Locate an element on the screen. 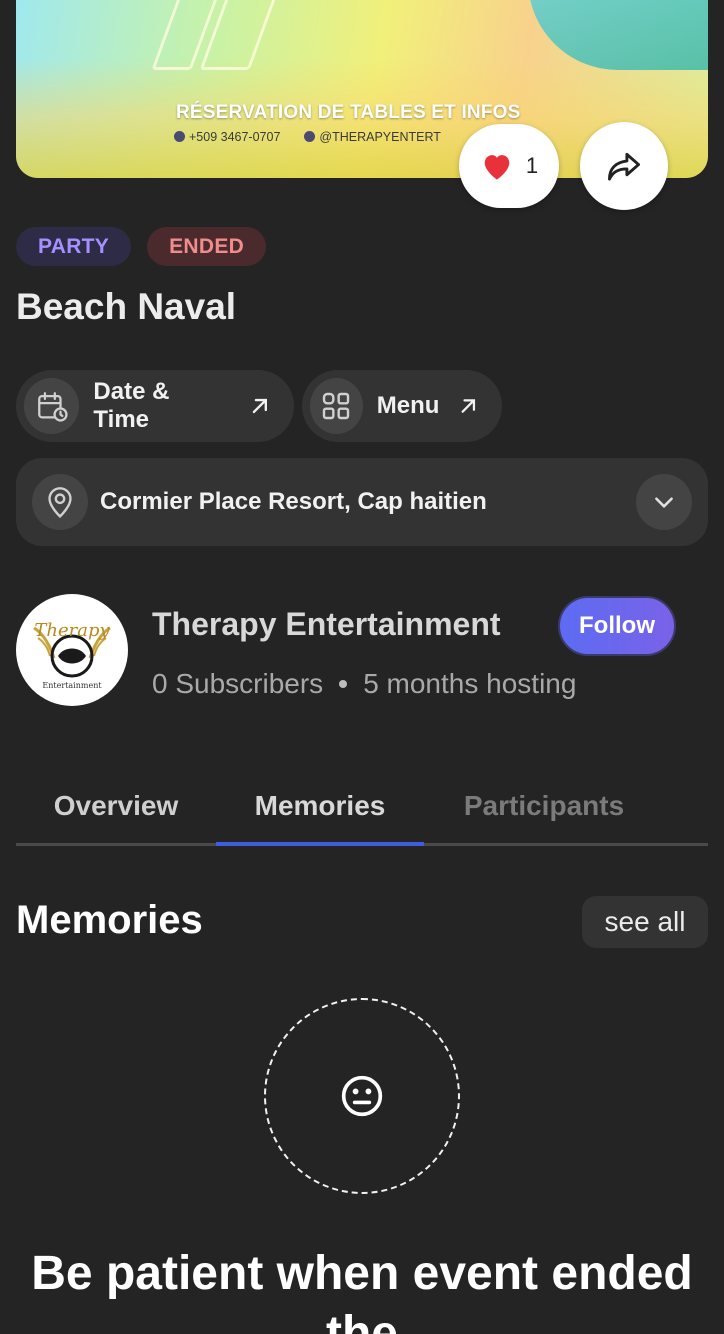 This screenshot has height=1334, width=724. date-time-label: Date & Time is located at coordinates (131, 405).